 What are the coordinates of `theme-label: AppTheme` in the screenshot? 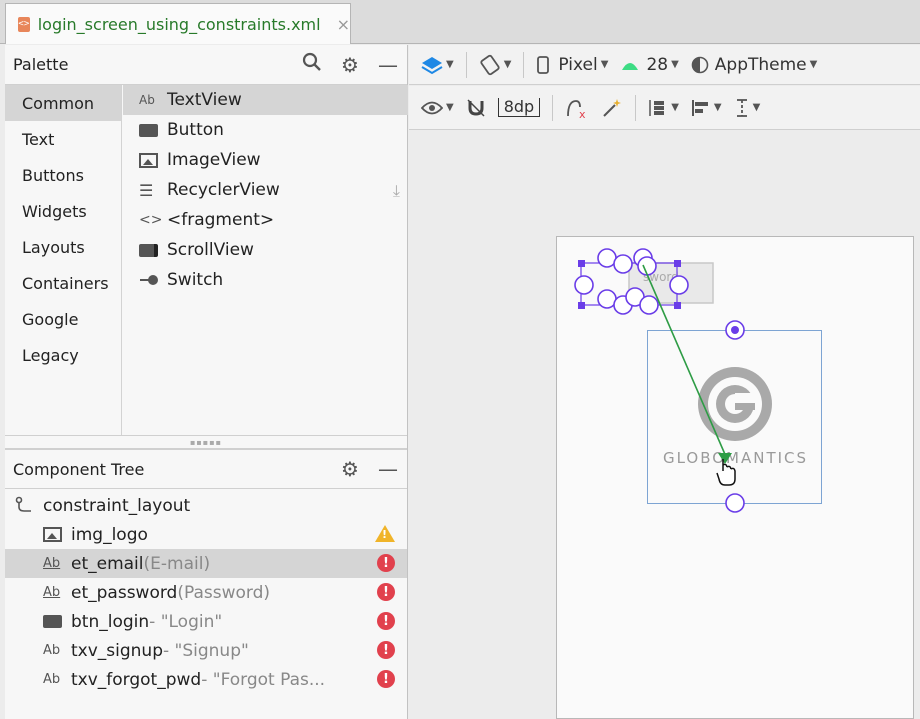 It's located at (760, 64).